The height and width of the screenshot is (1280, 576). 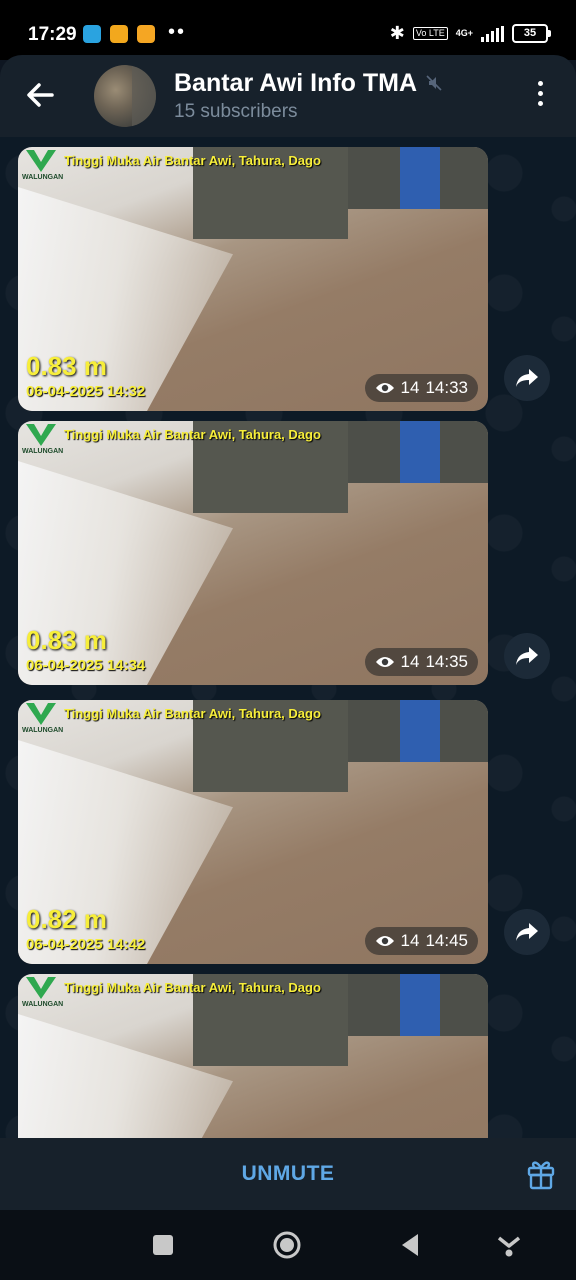 I want to click on recents-square-icon, so click(x=163, y=1245).